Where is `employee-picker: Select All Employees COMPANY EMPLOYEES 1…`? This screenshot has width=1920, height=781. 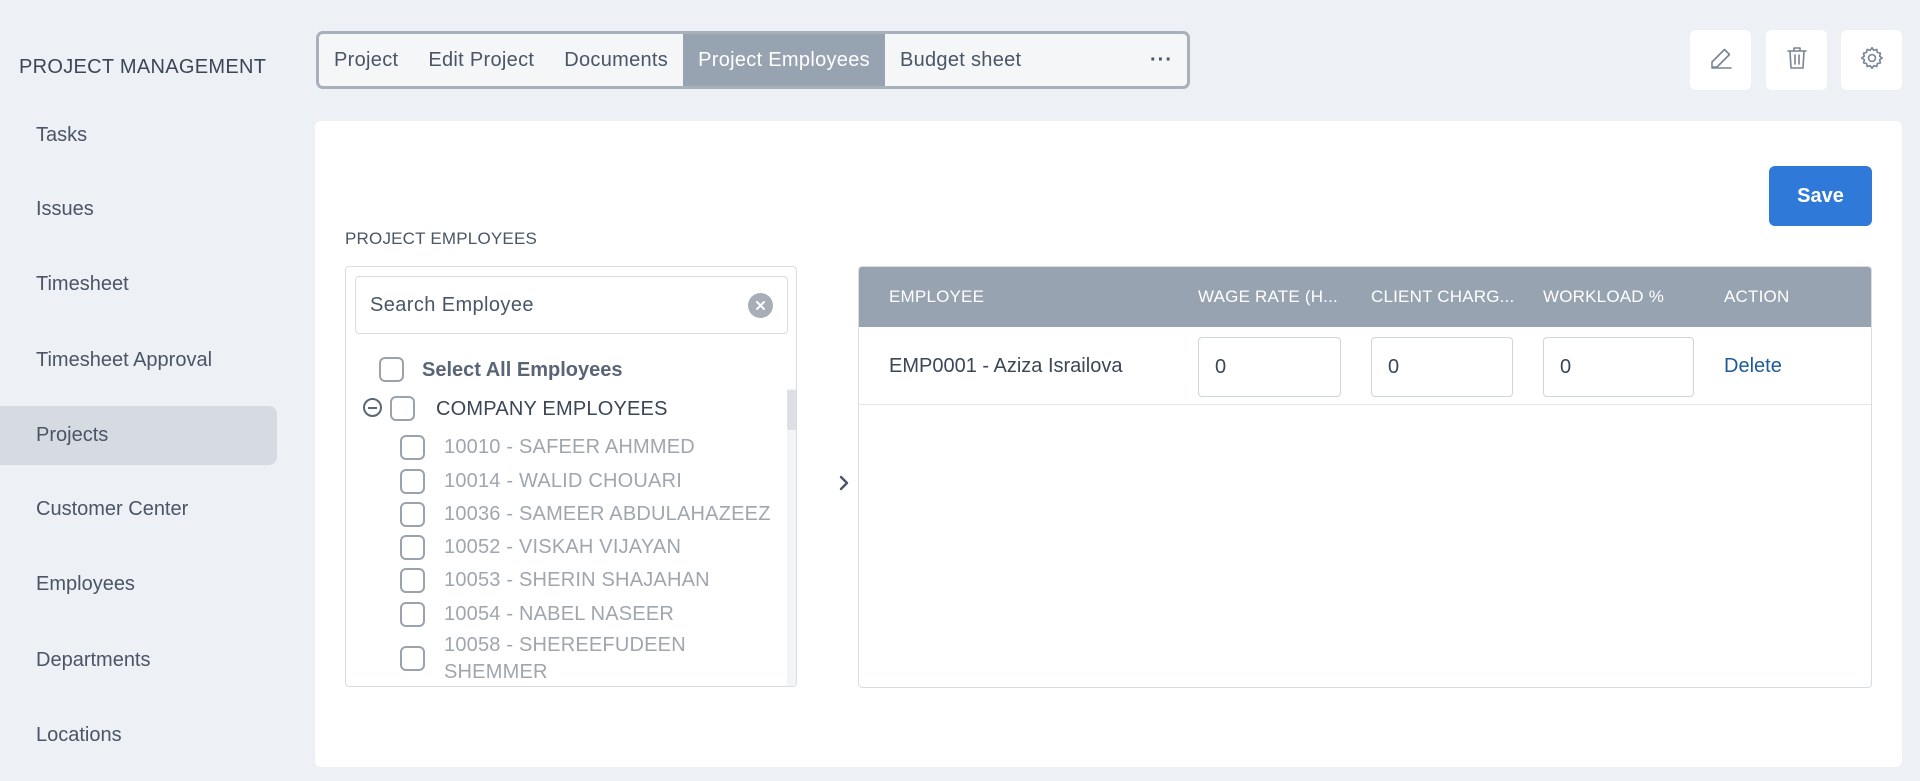 employee-picker: Select All Employees COMPANY EMPLOYEES 1… is located at coordinates (571, 476).